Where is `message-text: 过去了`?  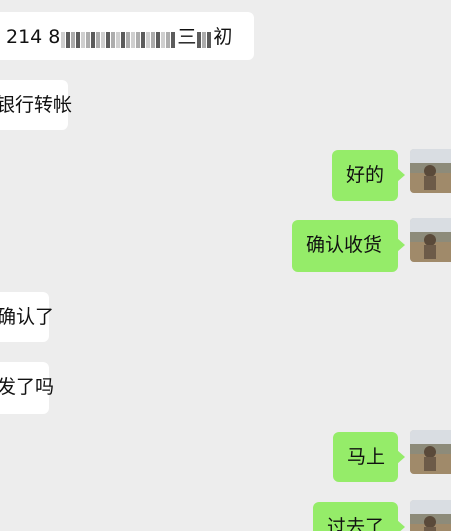
message-text: 过去了 is located at coordinates (356, 523).